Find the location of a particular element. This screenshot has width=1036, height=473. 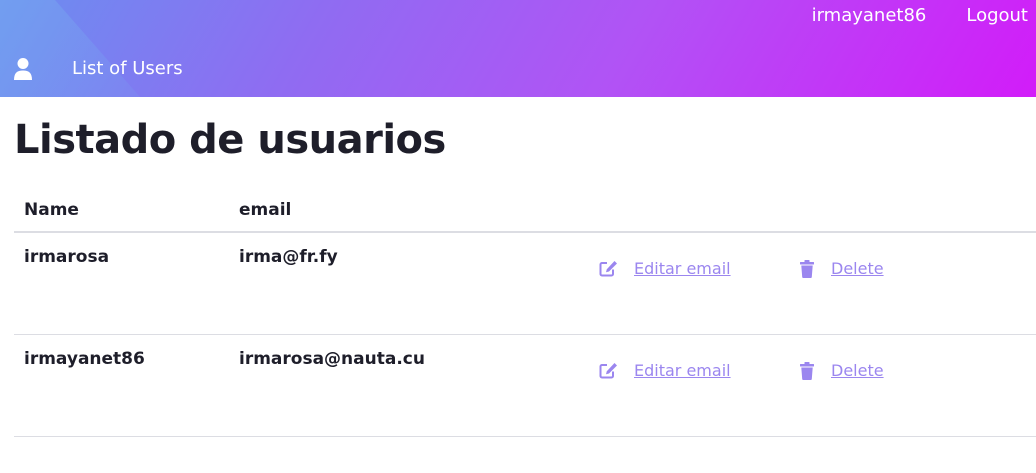

logout-link: Logout is located at coordinates (997, 16).